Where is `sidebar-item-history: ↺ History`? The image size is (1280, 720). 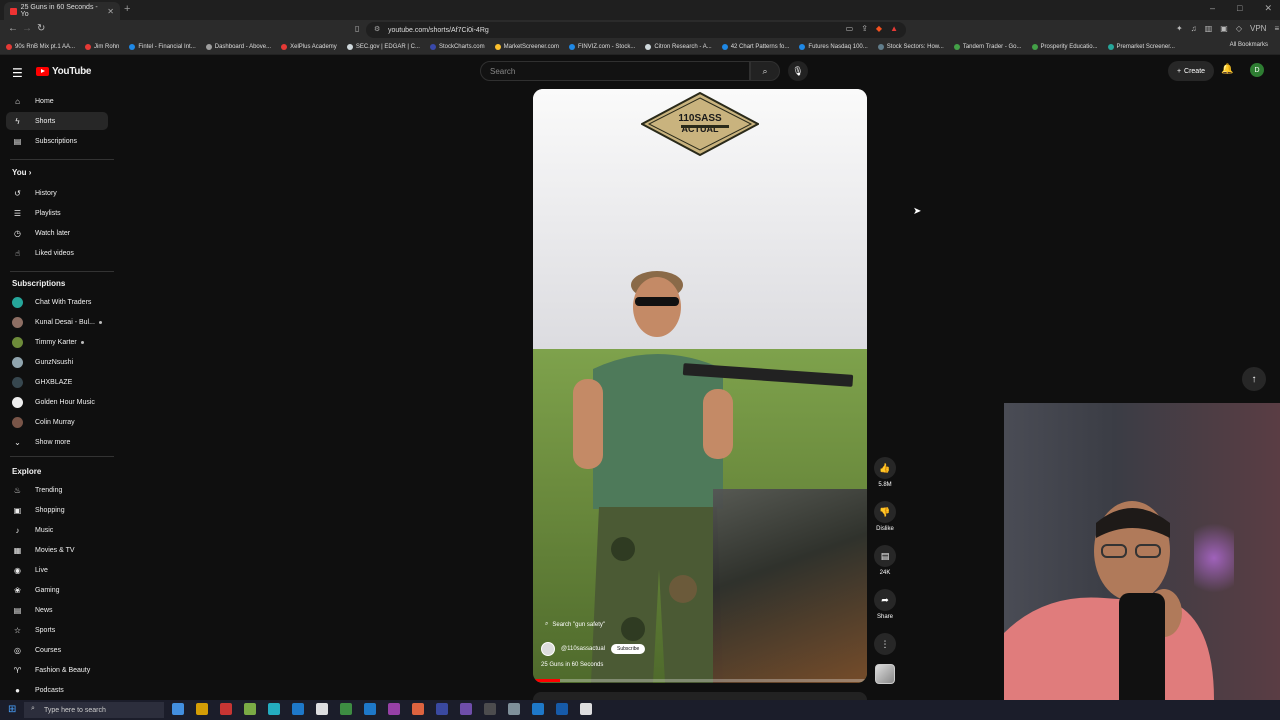 sidebar-item-history: ↺ History is located at coordinates (57, 193).